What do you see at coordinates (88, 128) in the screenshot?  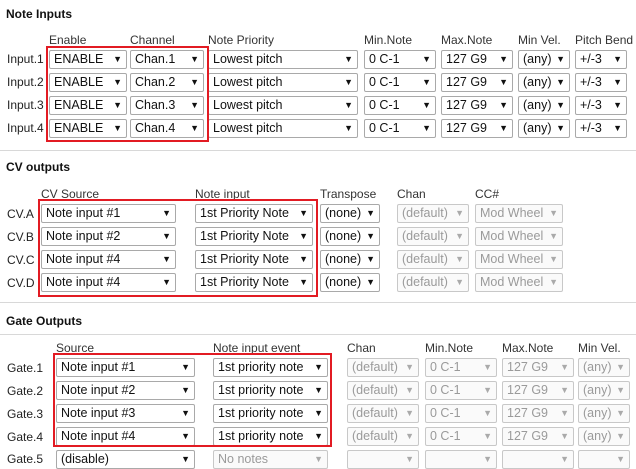 I see `enable-select-input-4: ENABLE ▼` at bounding box center [88, 128].